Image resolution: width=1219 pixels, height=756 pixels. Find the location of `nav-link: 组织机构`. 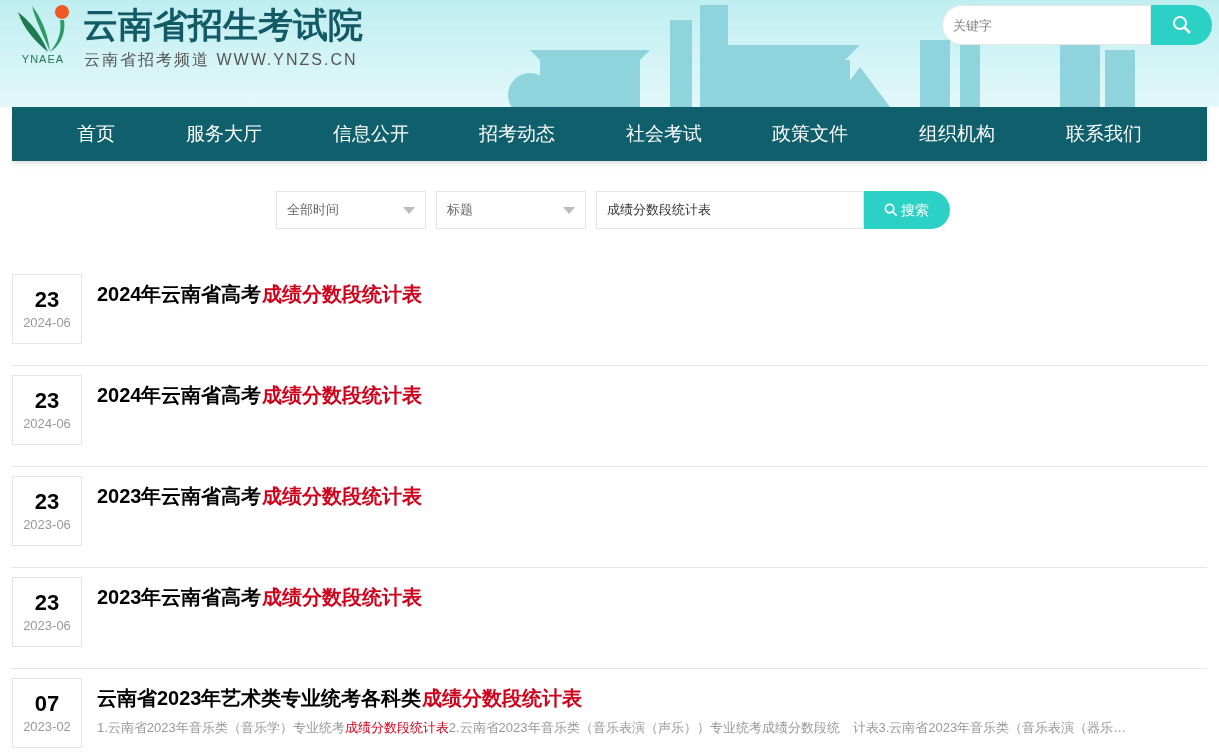

nav-link: 组织机构 is located at coordinates (957, 134).